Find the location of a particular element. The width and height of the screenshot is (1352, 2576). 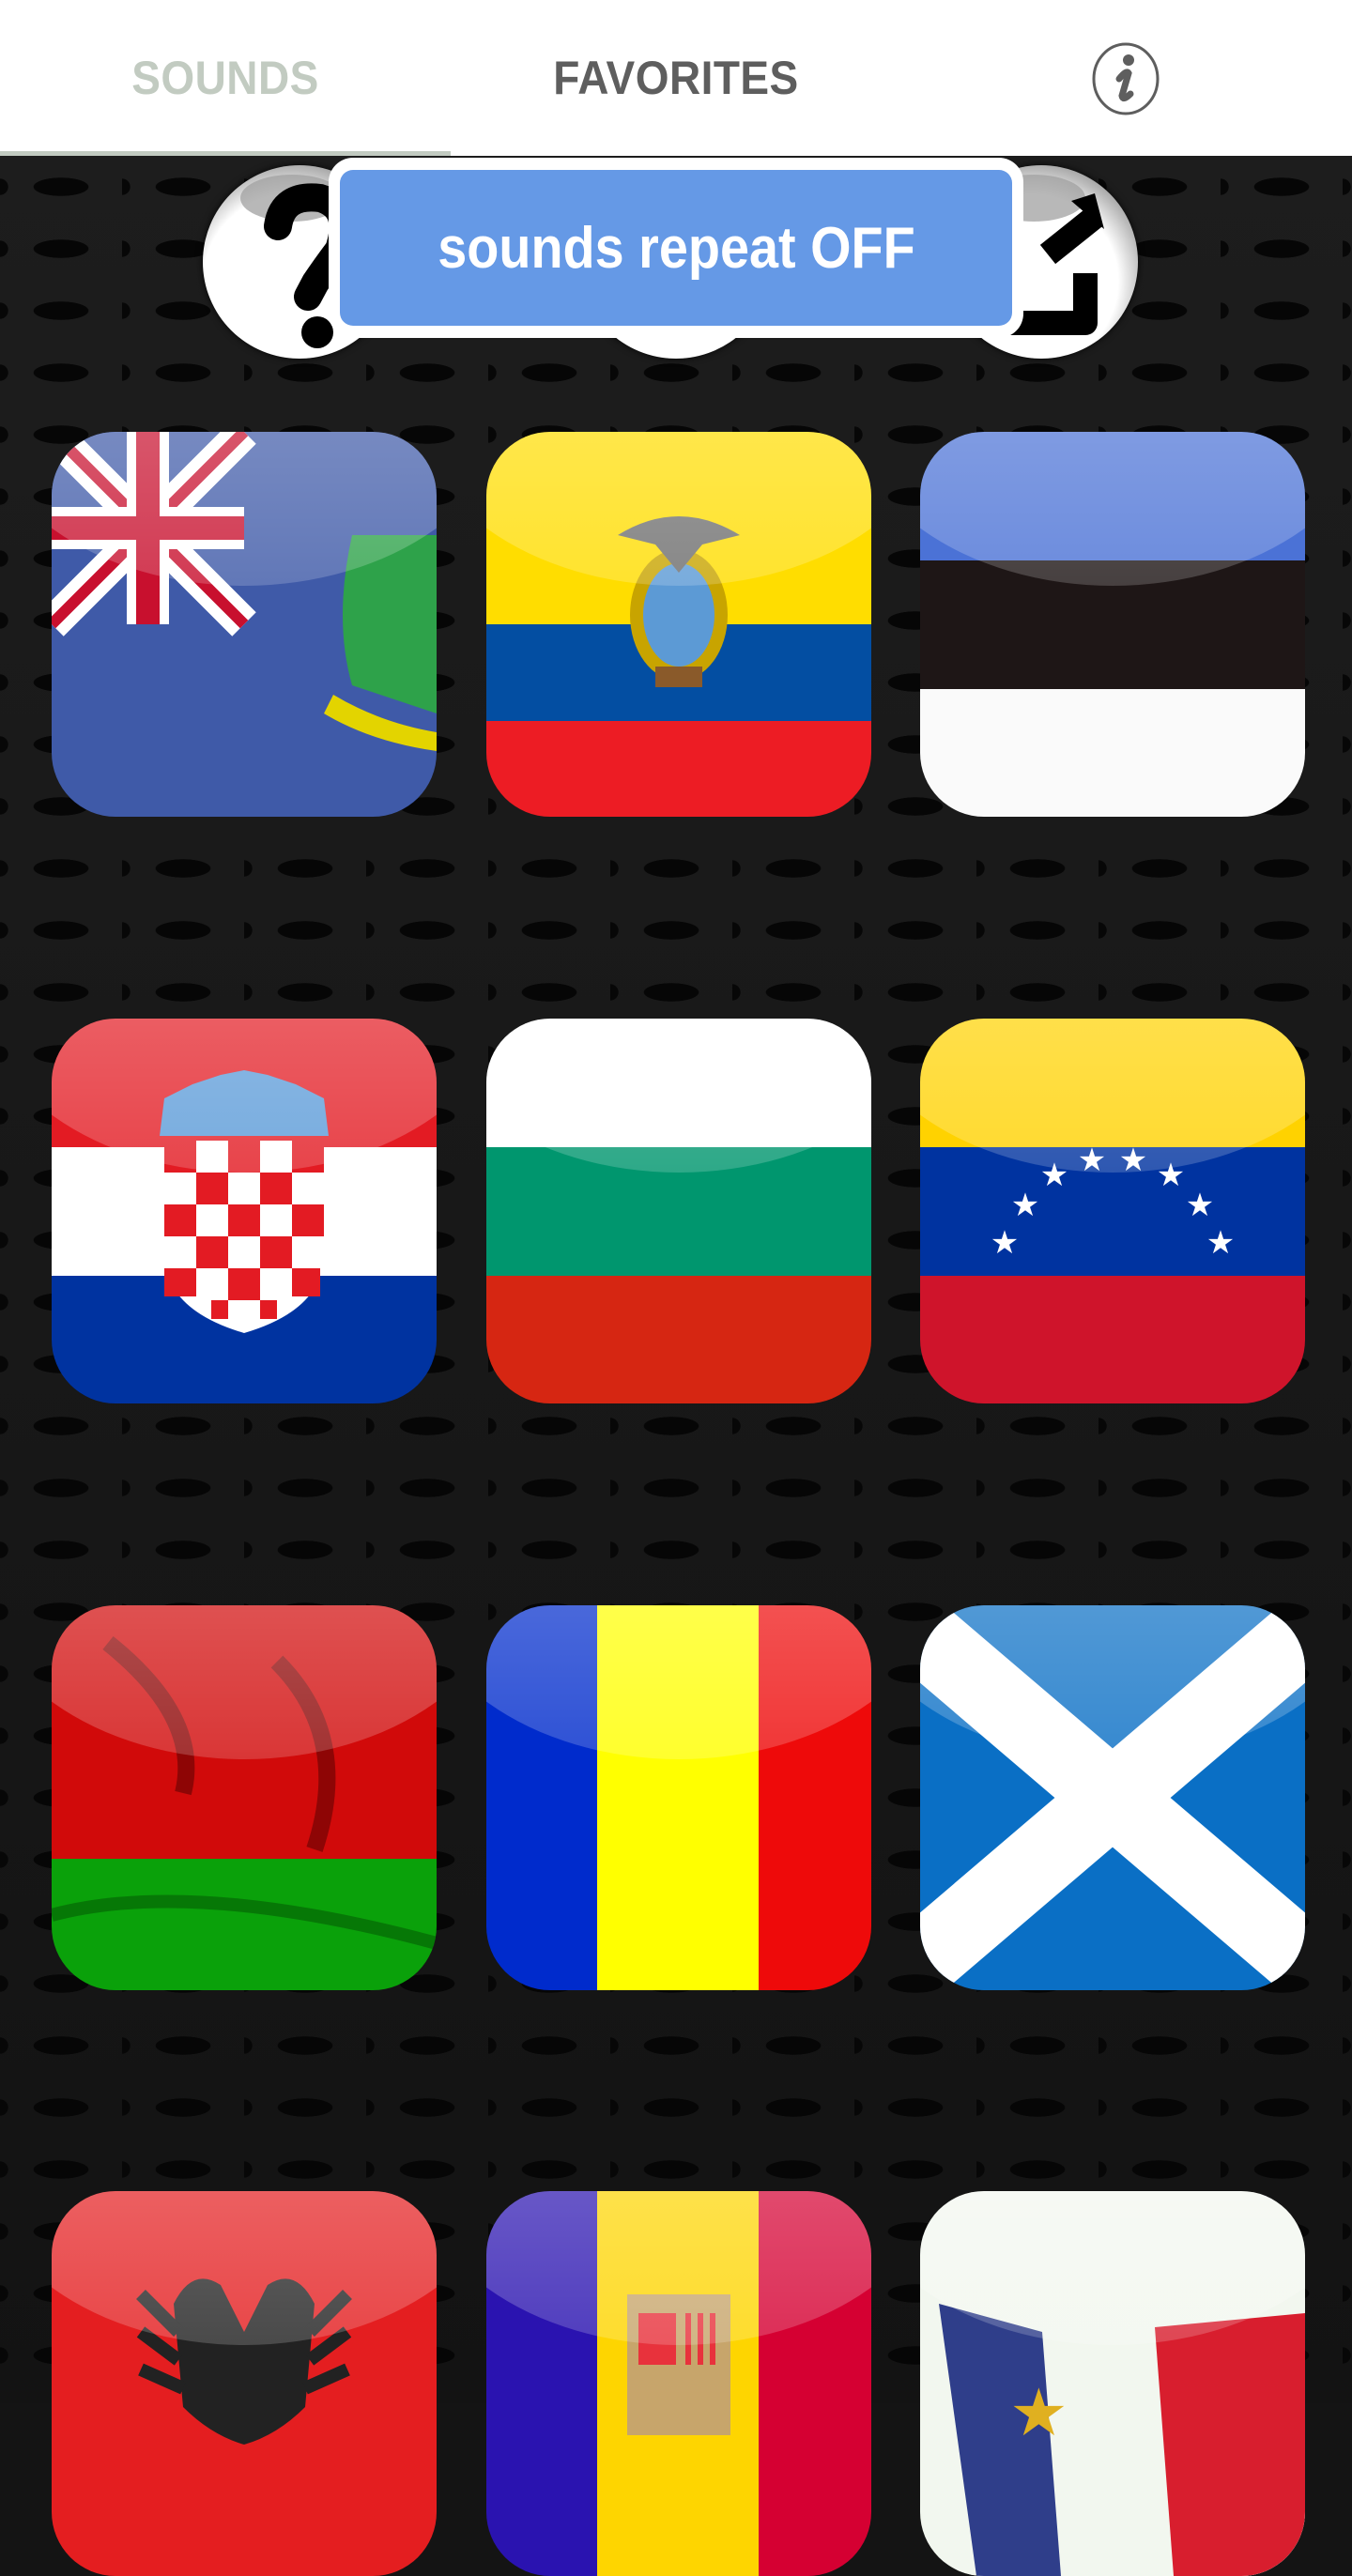

flag-belarus is located at coordinates (245, 1797).